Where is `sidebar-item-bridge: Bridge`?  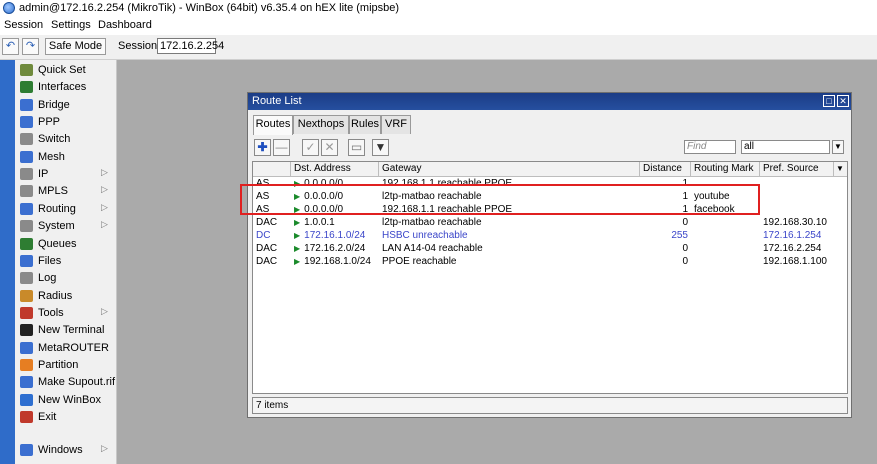
sidebar-item-bridge: Bridge is located at coordinates (65, 105).